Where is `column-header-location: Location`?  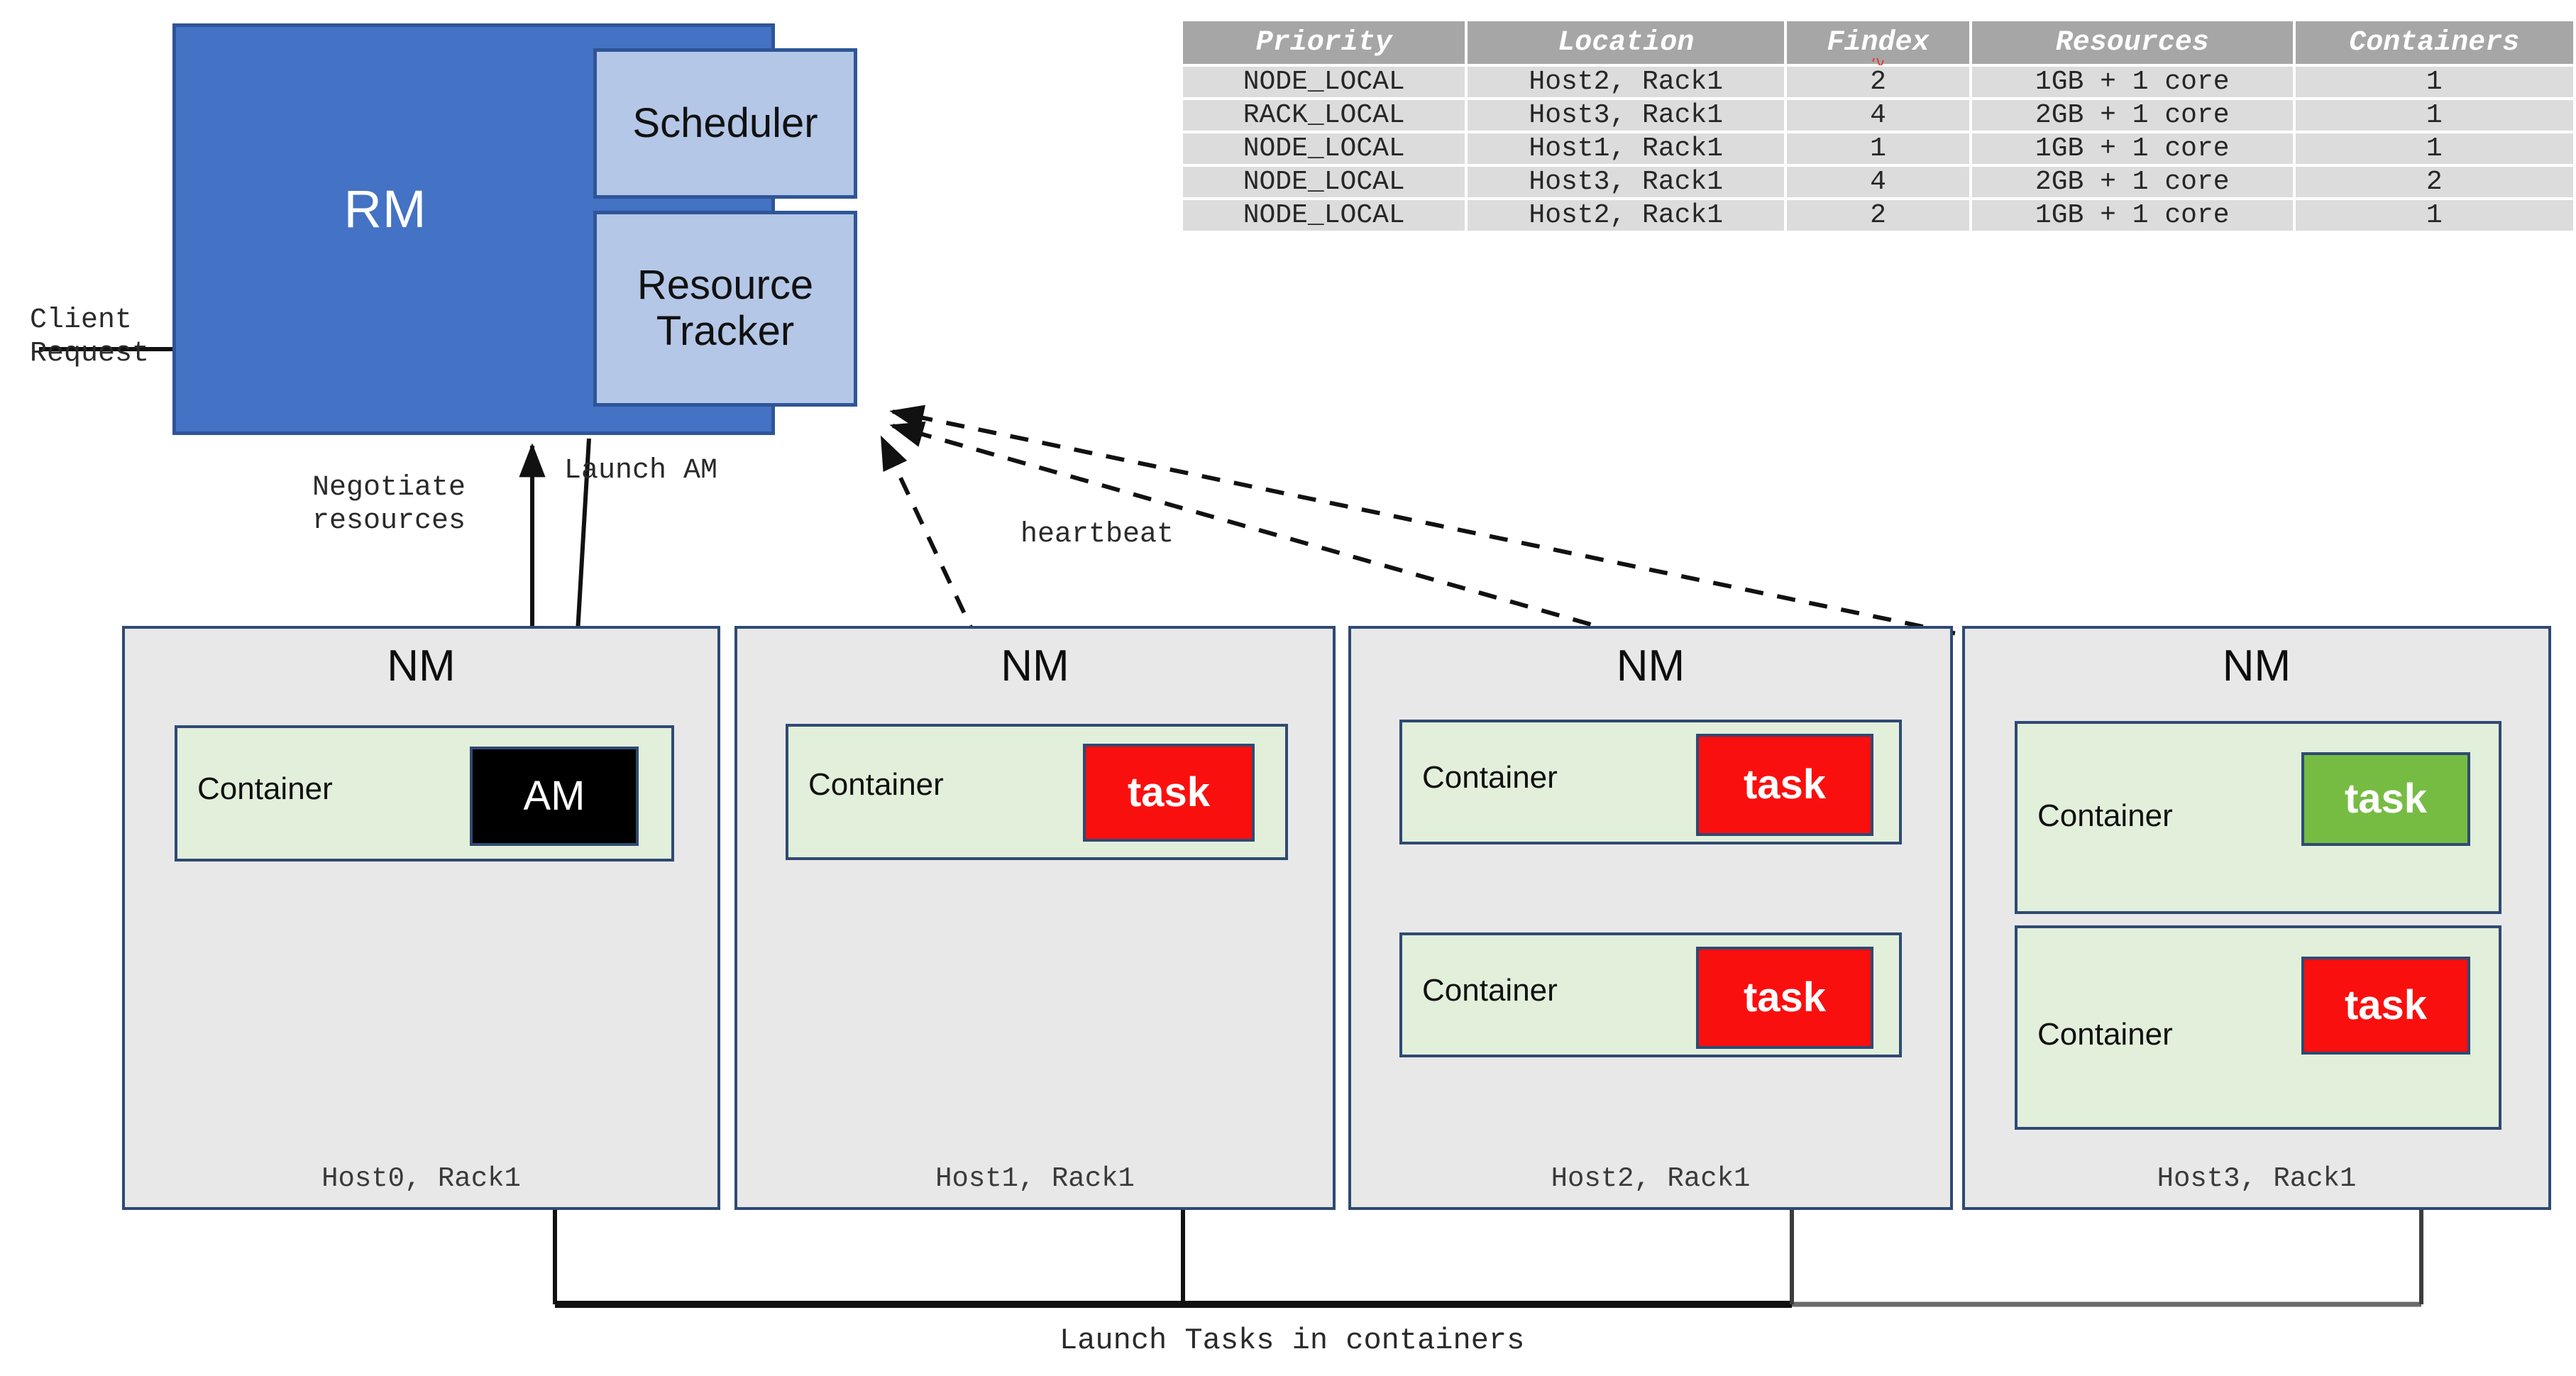 column-header-location: Location is located at coordinates (1626, 42).